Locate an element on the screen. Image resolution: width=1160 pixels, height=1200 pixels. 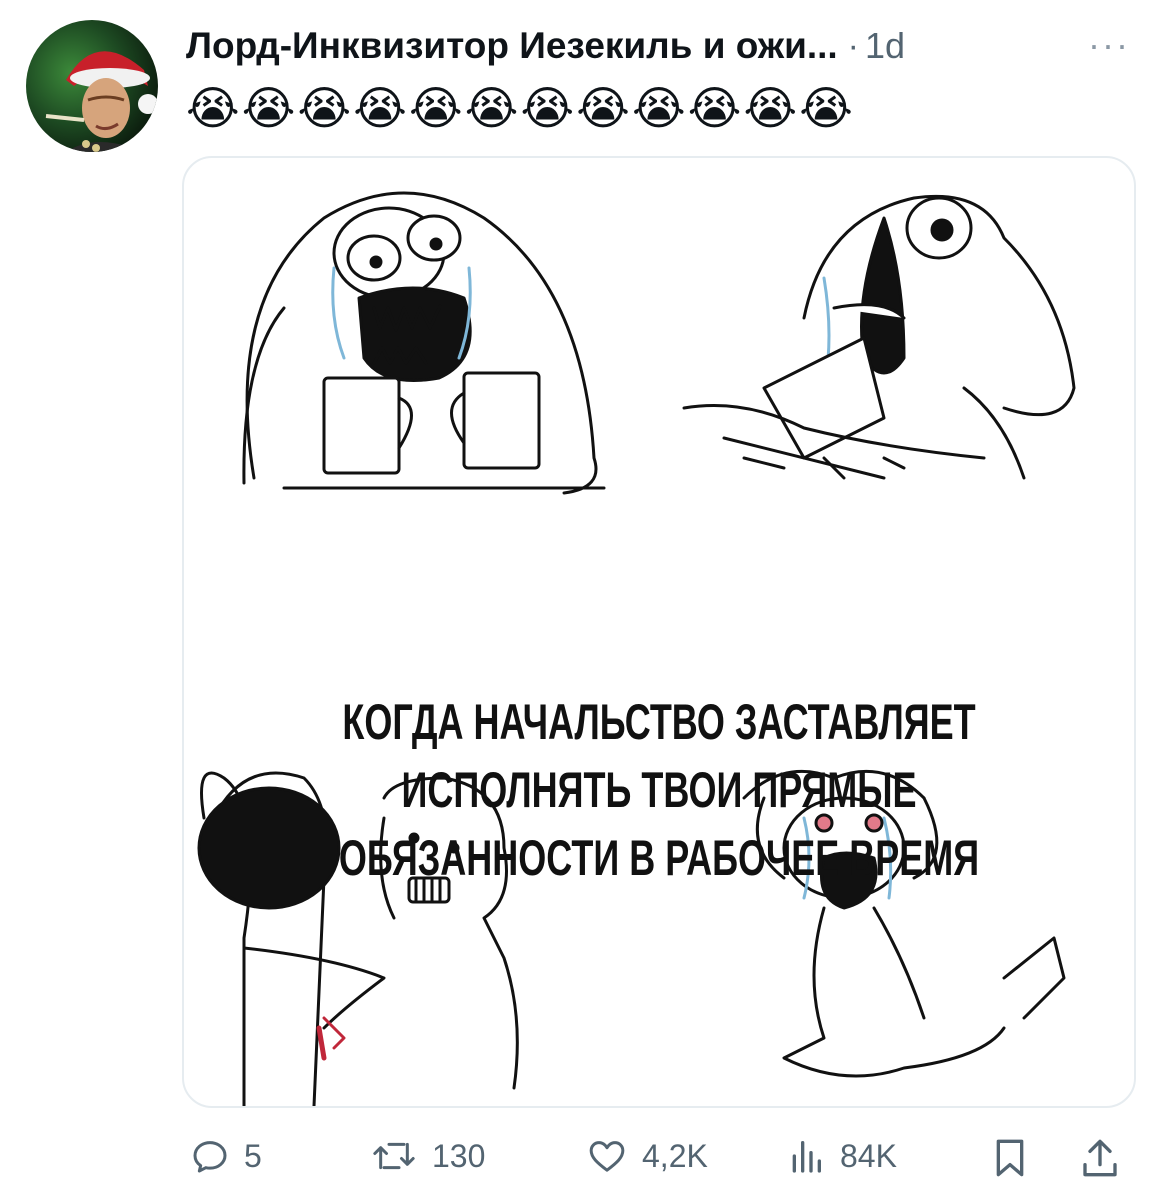
caption-line: КОГДА НАЧАЛЬСТВО ЗАСТАВЛЯЕТ is located at coordinates (659, 722).